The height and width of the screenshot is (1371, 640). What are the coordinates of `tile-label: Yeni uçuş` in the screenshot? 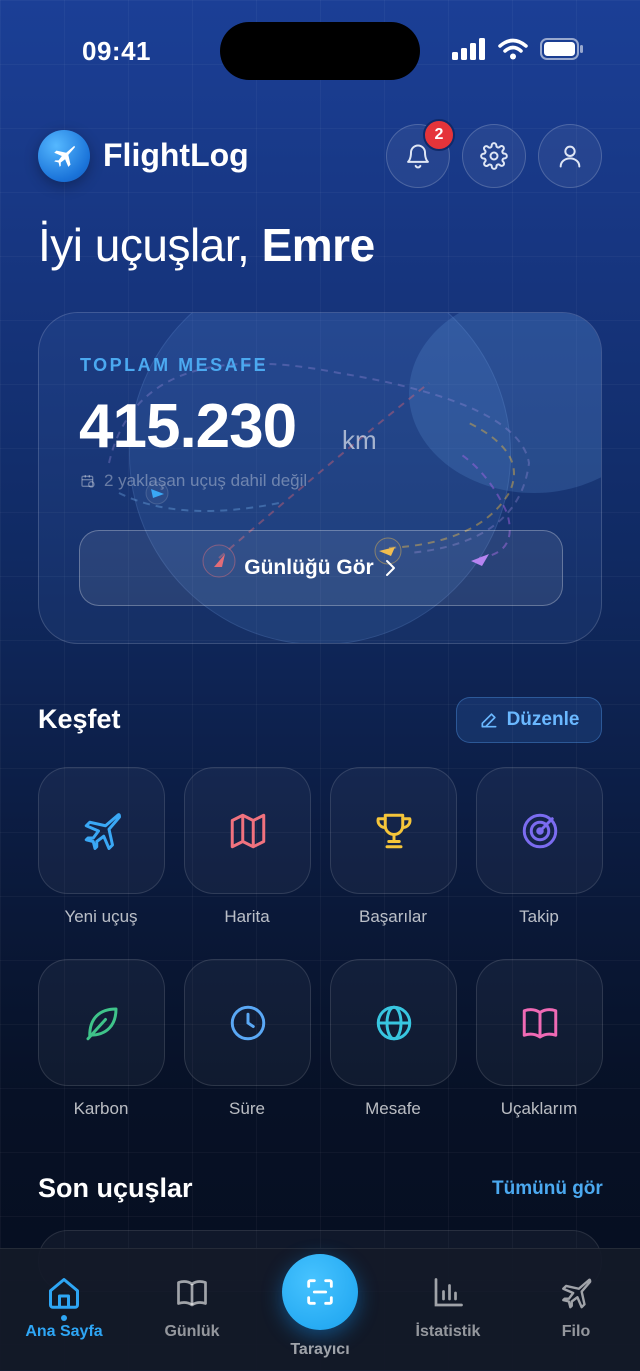 It's located at (101, 916).